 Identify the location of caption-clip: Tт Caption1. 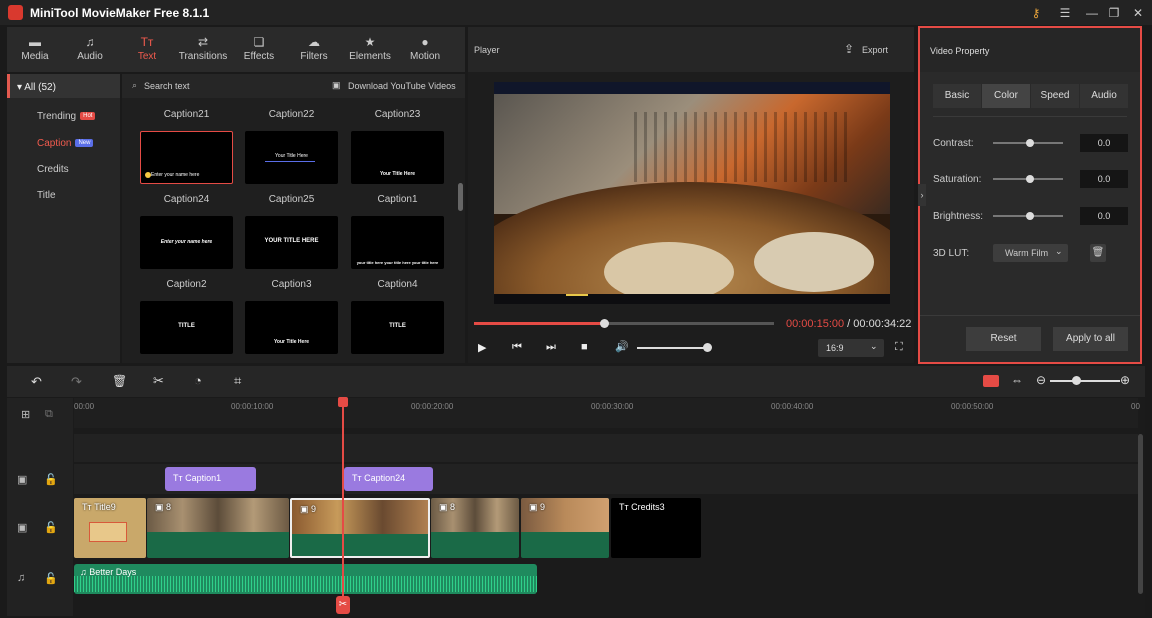
(210, 479).